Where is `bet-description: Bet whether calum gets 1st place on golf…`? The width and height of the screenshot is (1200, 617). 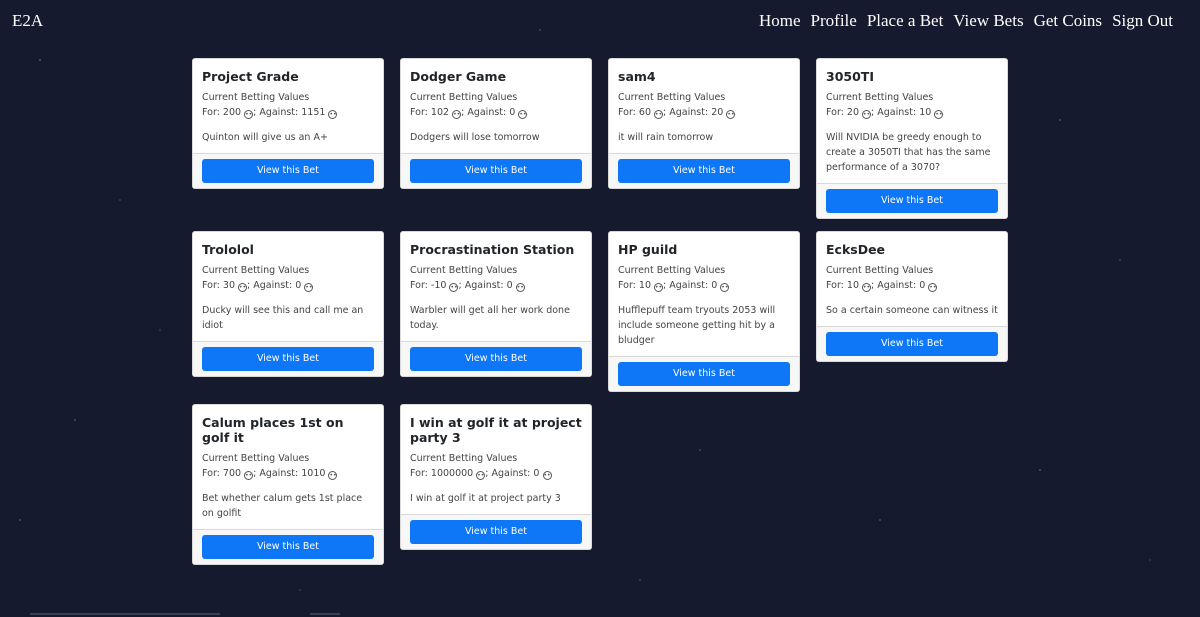
bet-description: Bet whether calum gets 1st place on golf… is located at coordinates (282, 506).